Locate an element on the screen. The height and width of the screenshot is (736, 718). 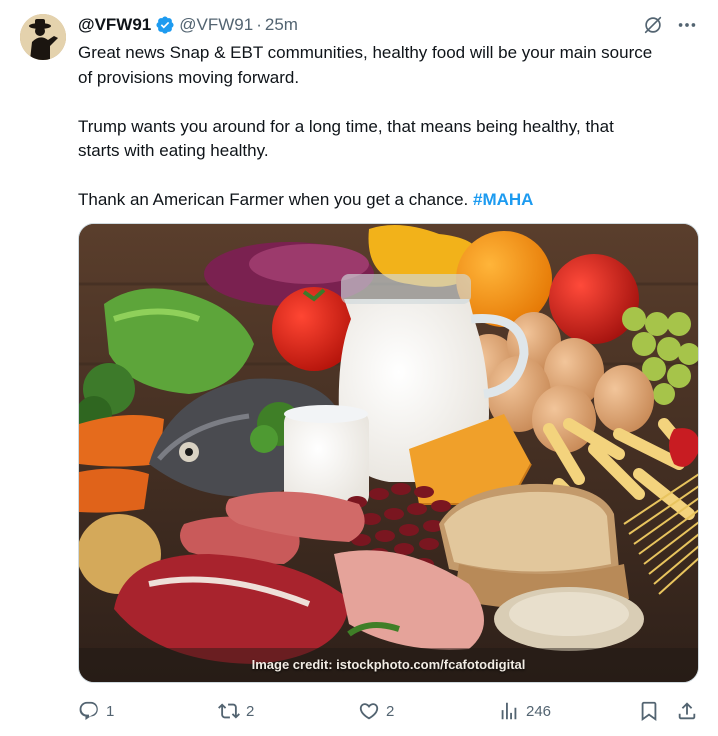
share-icon is located at coordinates (687, 711).